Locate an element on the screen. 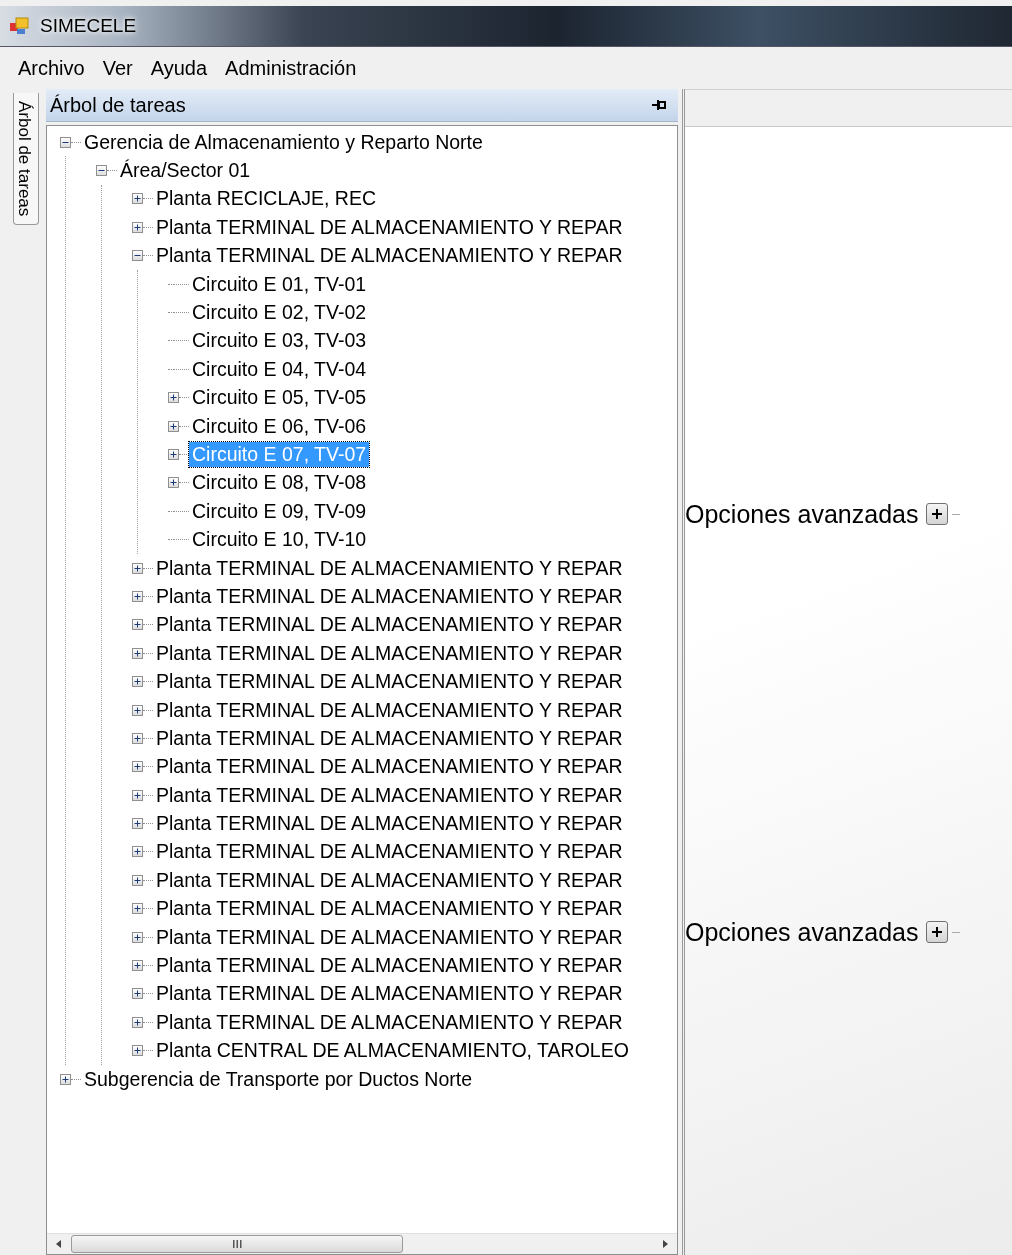  tree-item: Circuito E 09, TV-09 is located at coordinates (279, 511).